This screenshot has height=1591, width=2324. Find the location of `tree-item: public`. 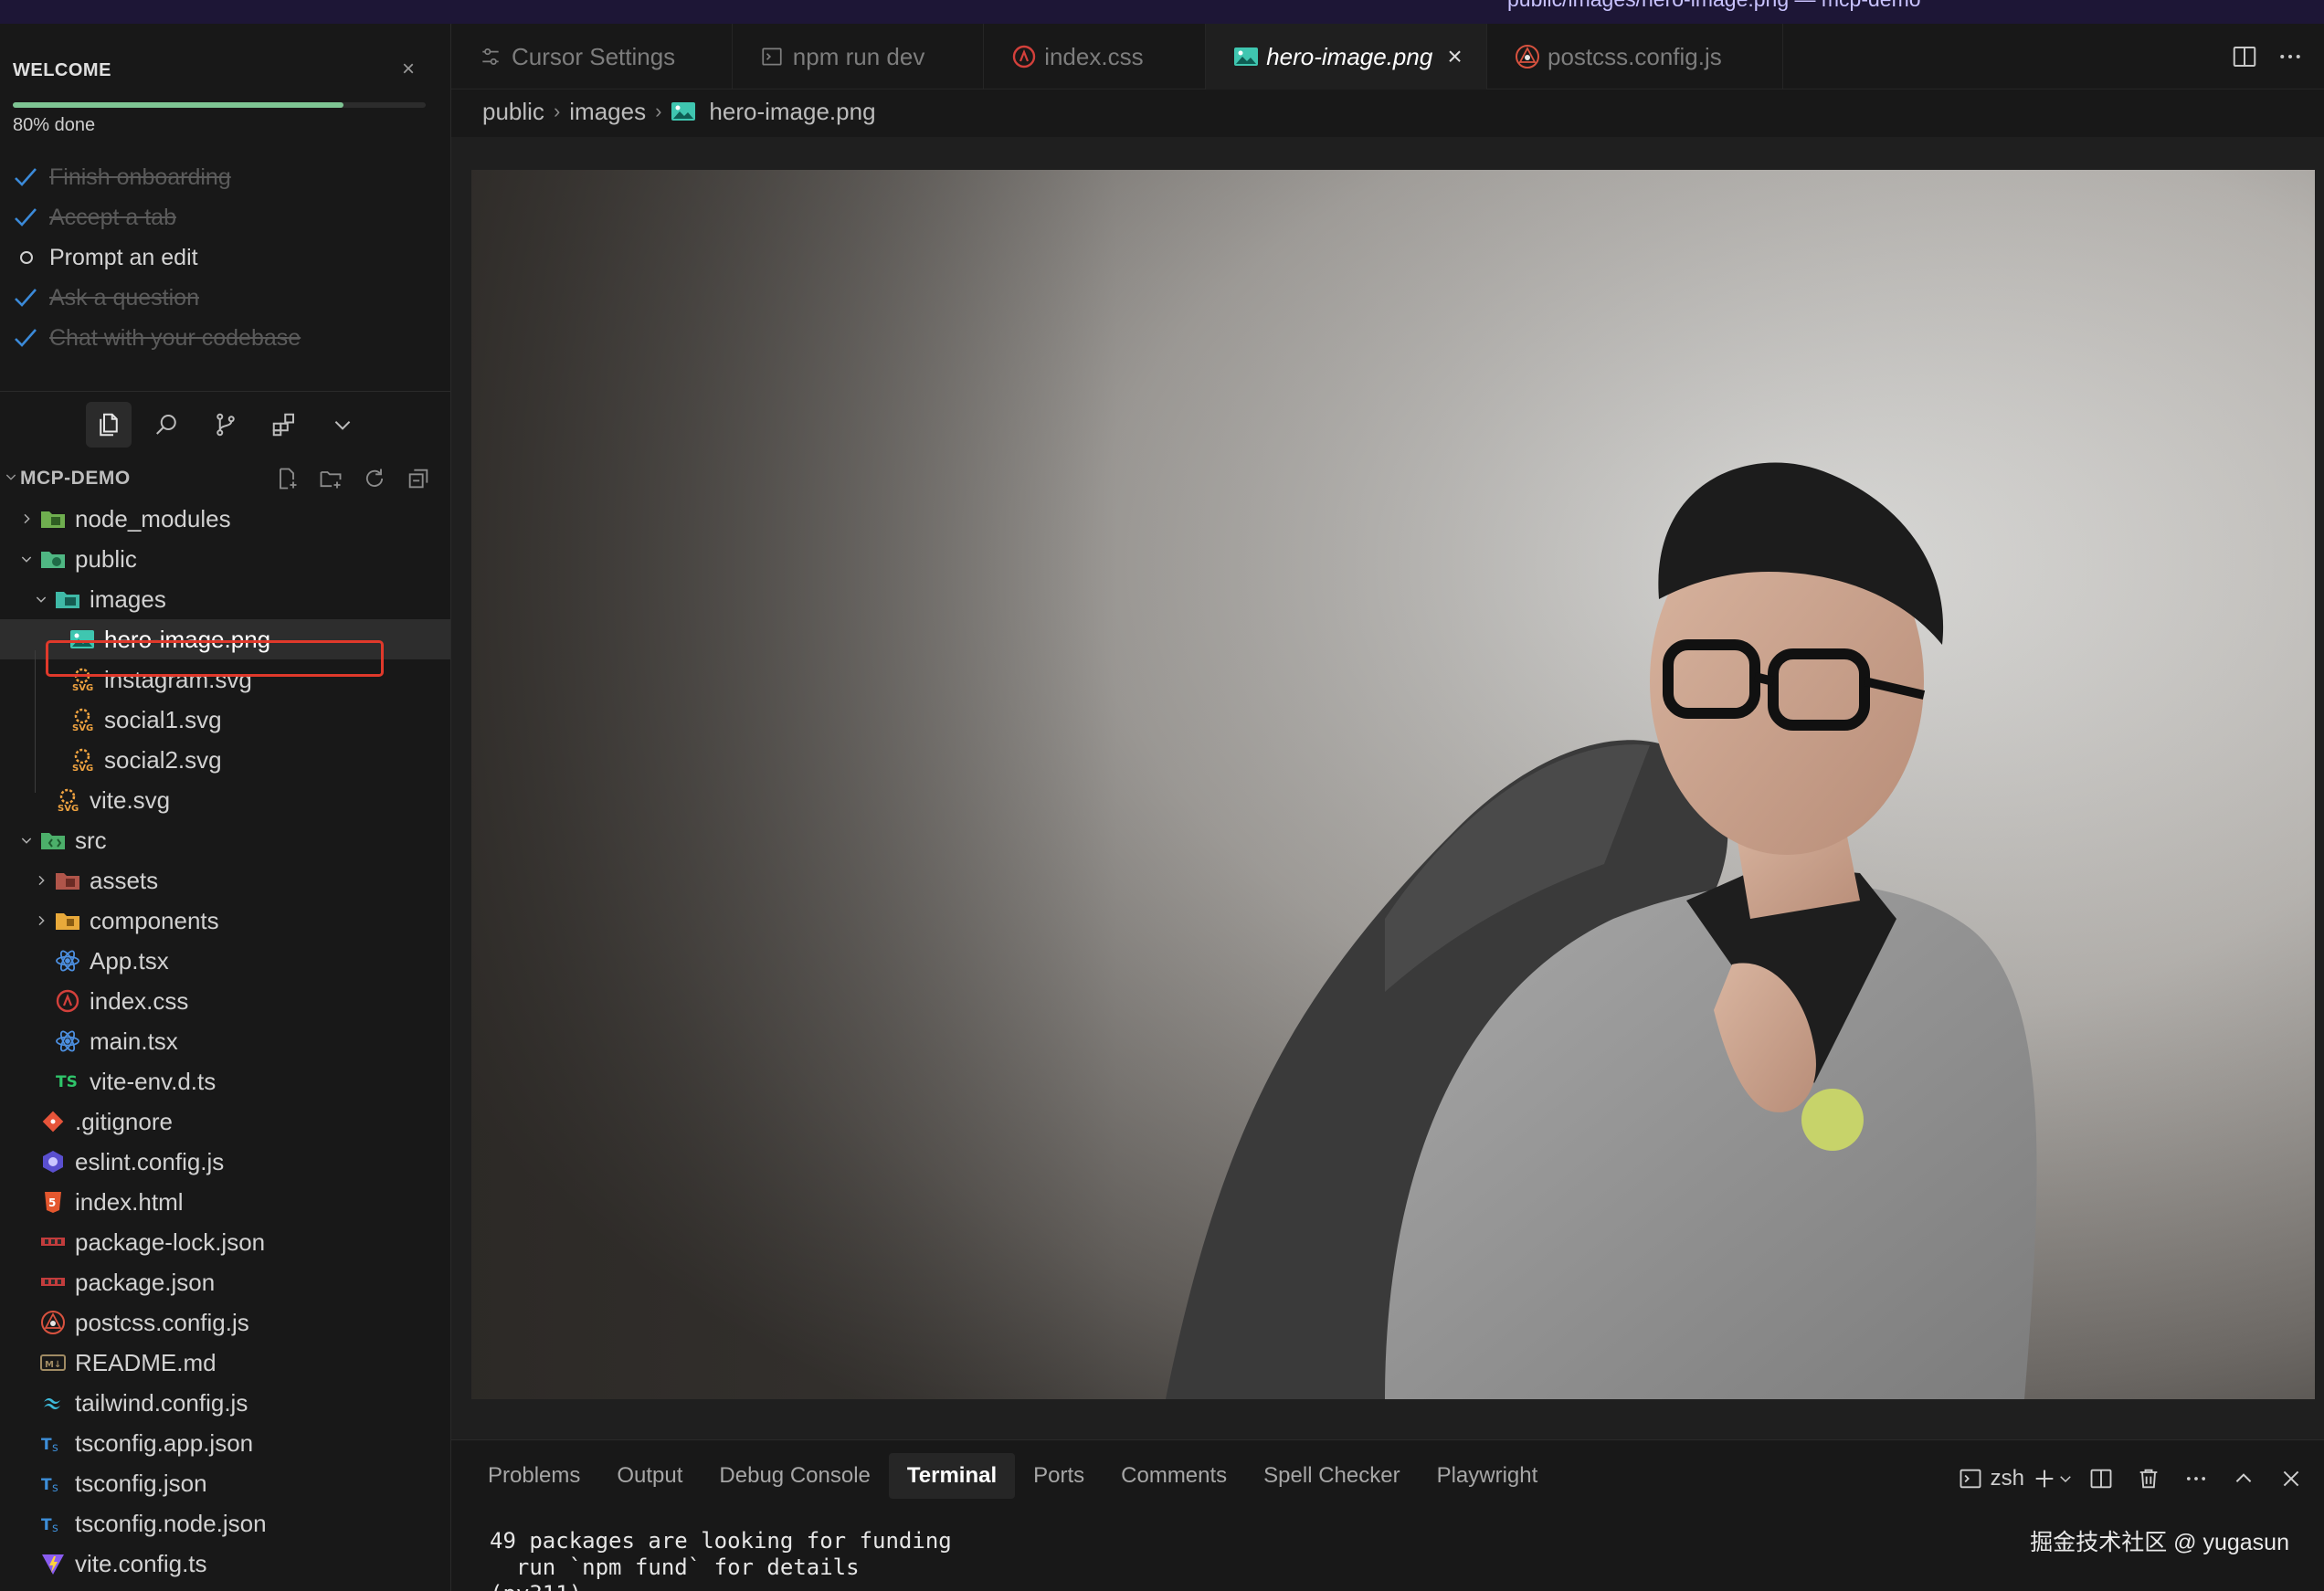

tree-item: public is located at coordinates (225, 559).